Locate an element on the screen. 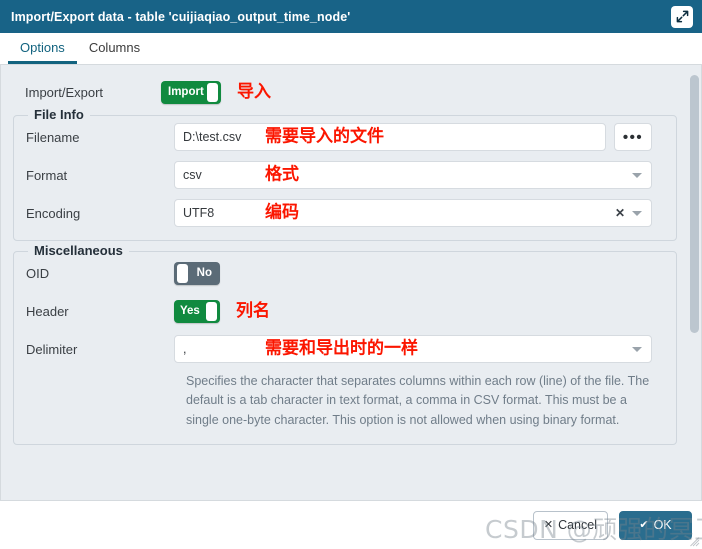 The height and width of the screenshot is (549, 702). oid-toggle: No is located at coordinates (197, 273).